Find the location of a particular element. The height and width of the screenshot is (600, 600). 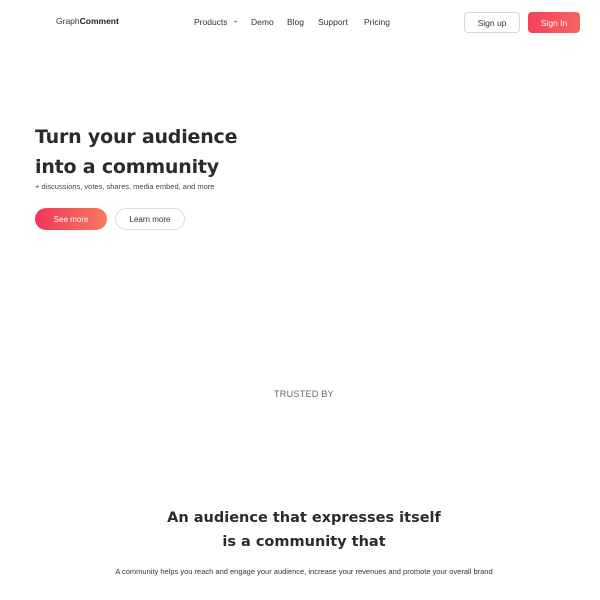

hero-title-line2: into a community is located at coordinates (127, 167).